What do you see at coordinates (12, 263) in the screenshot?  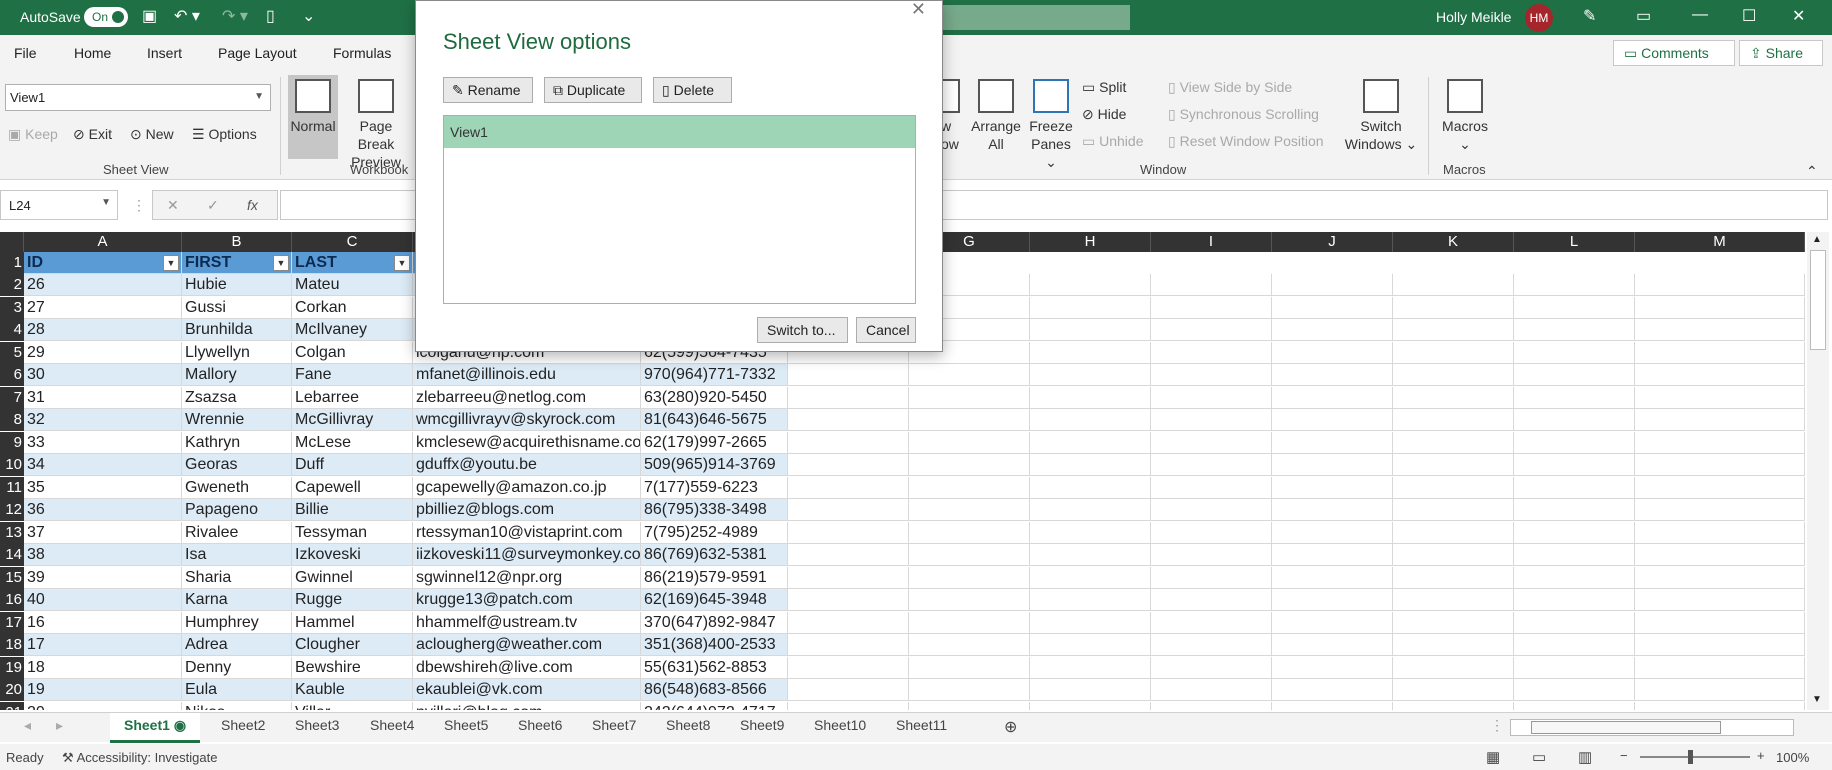 I see `row-number: 1` at bounding box center [12, 263].